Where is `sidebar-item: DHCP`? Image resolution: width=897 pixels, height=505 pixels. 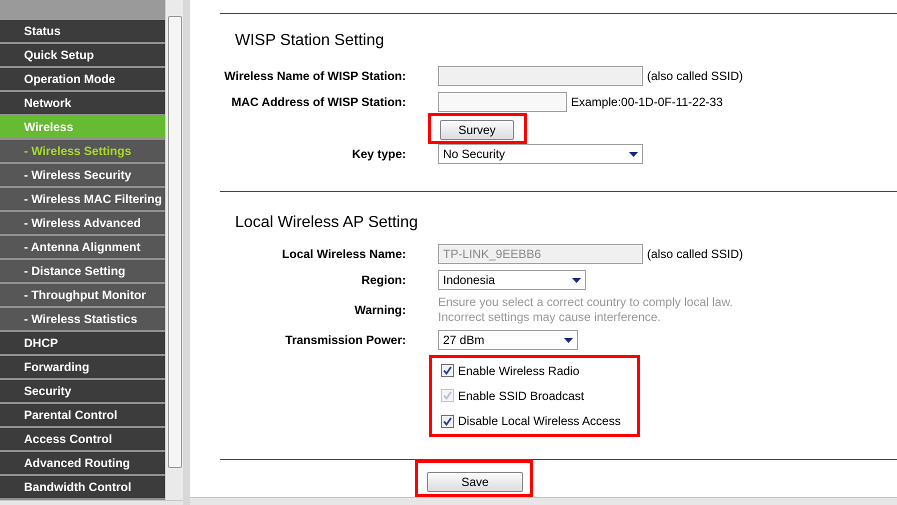 sidebar-item: DHCP is located at coordinates (82, 344).